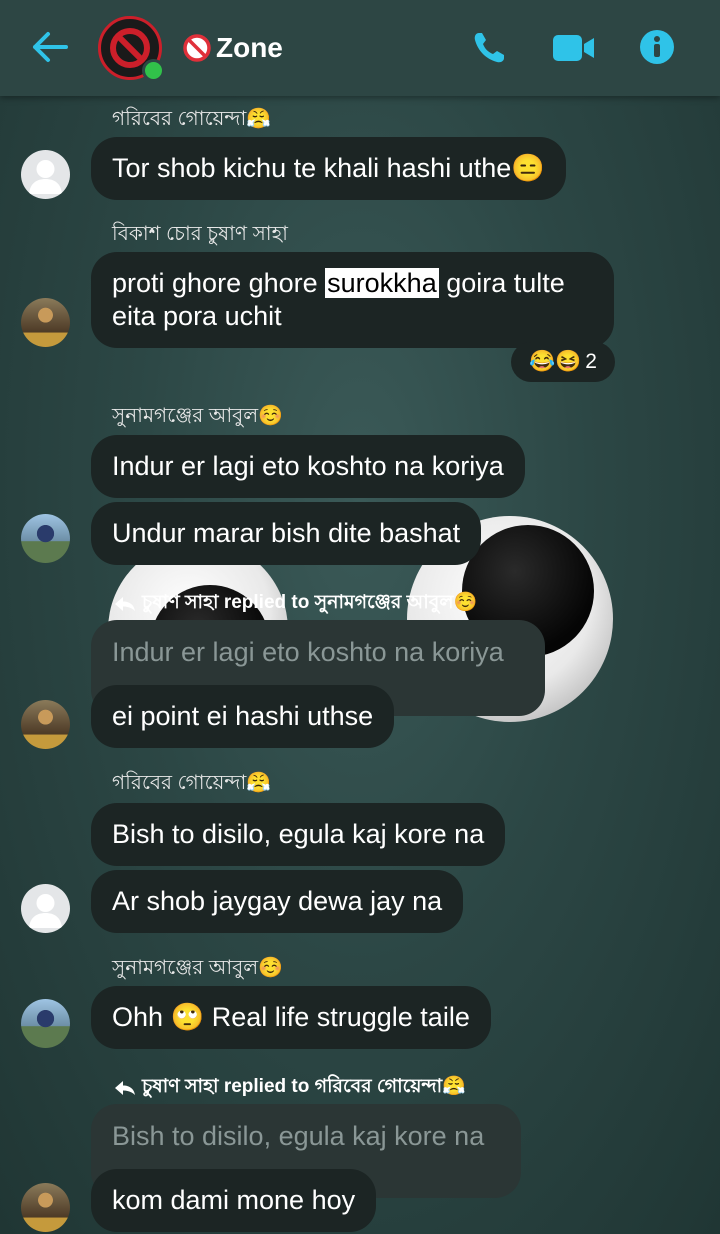  Describe the element at coordinates (382, 283) in the screenshot. I see `highlighted-word: surokkha` at that location.